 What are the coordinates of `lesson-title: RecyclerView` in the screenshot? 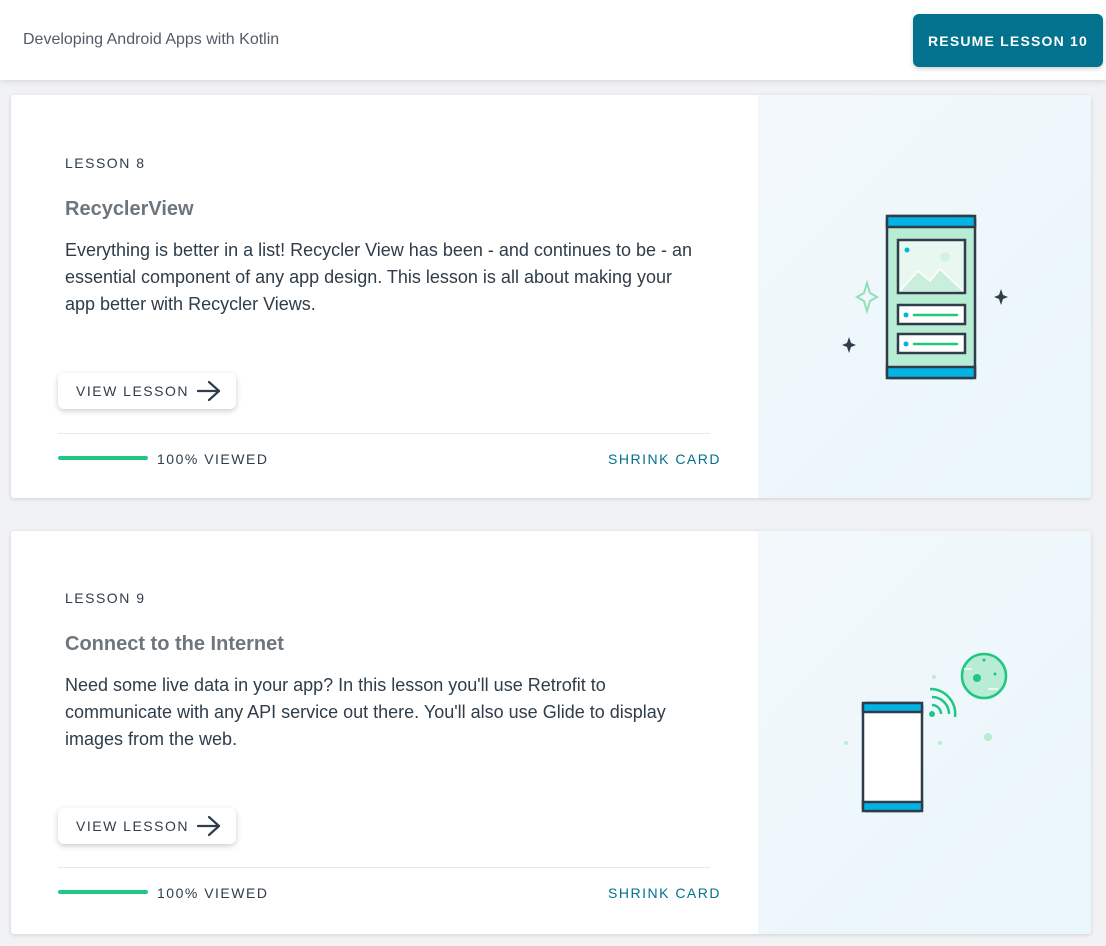 It's located at (129, 209).